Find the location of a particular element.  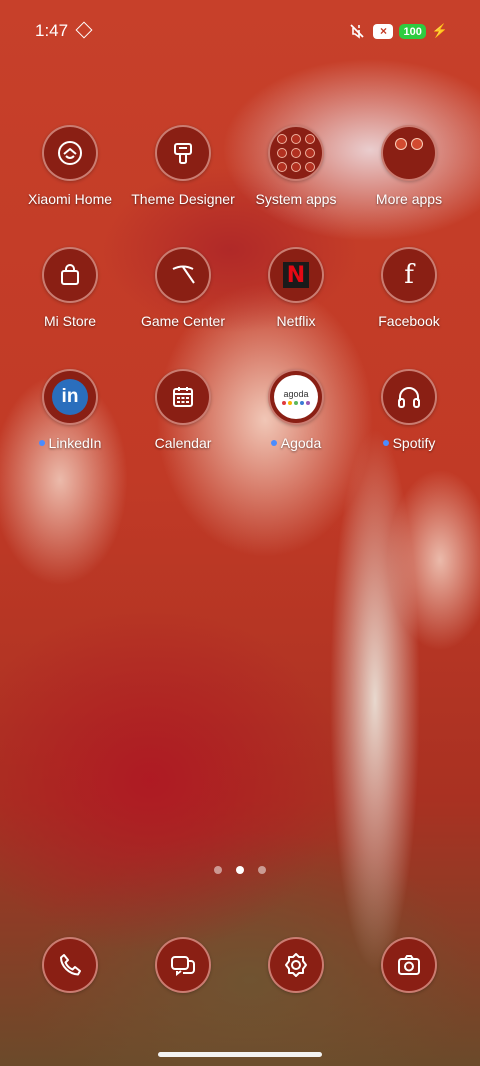

app-spotify: Spotify is located at coordinates (409, 410).